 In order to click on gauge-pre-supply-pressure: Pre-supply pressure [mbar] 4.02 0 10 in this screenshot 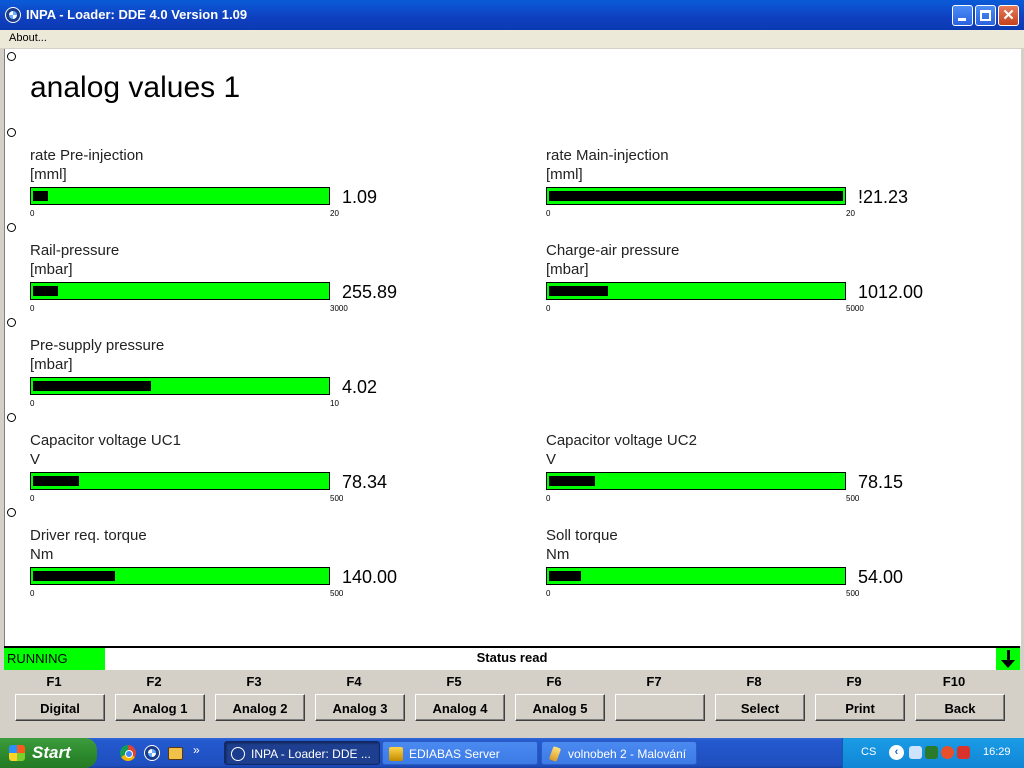, I will do `click(250, 382)`.